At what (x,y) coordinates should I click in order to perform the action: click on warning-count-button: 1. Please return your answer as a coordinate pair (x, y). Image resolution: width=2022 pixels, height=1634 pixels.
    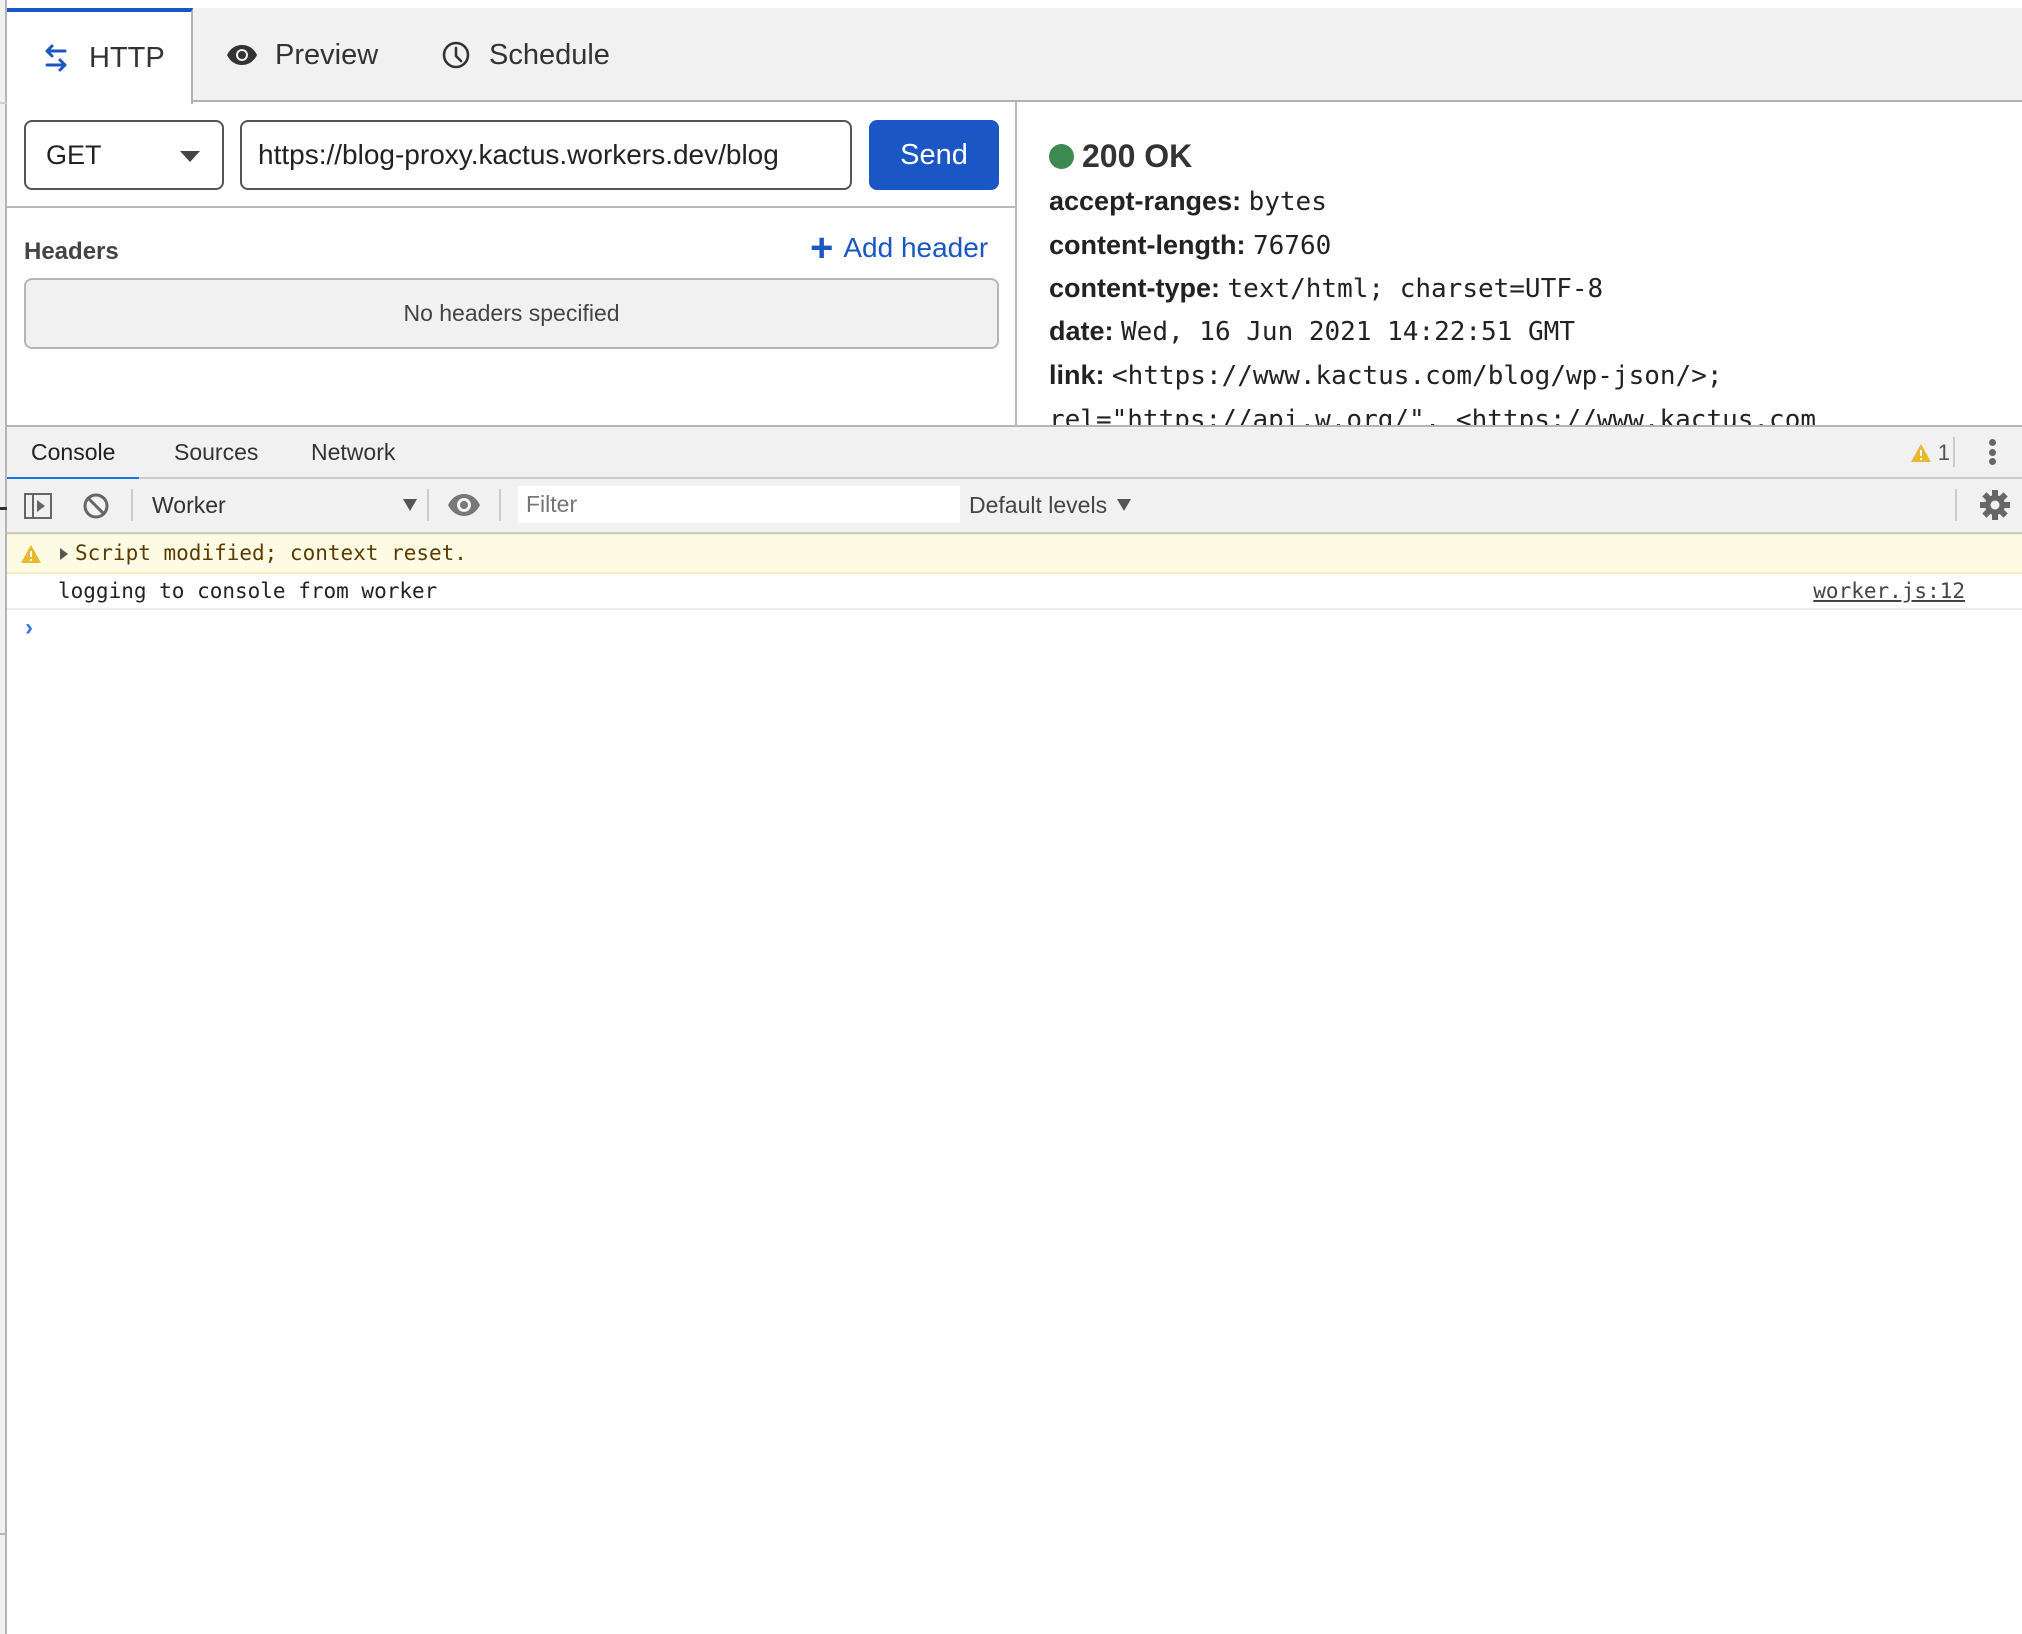
    Looking at the image, I should click on (1930, 453).